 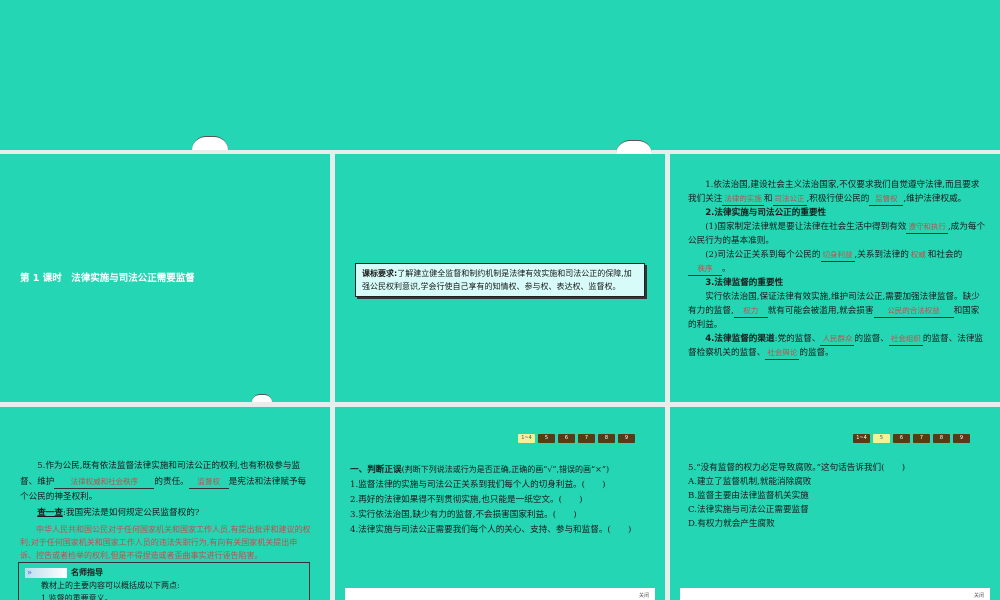 What do you see at coordinates (77, 597) in the screenshot?
I see `tip-line: 1.监督的重要意义。` at bounding box center [77, 597].